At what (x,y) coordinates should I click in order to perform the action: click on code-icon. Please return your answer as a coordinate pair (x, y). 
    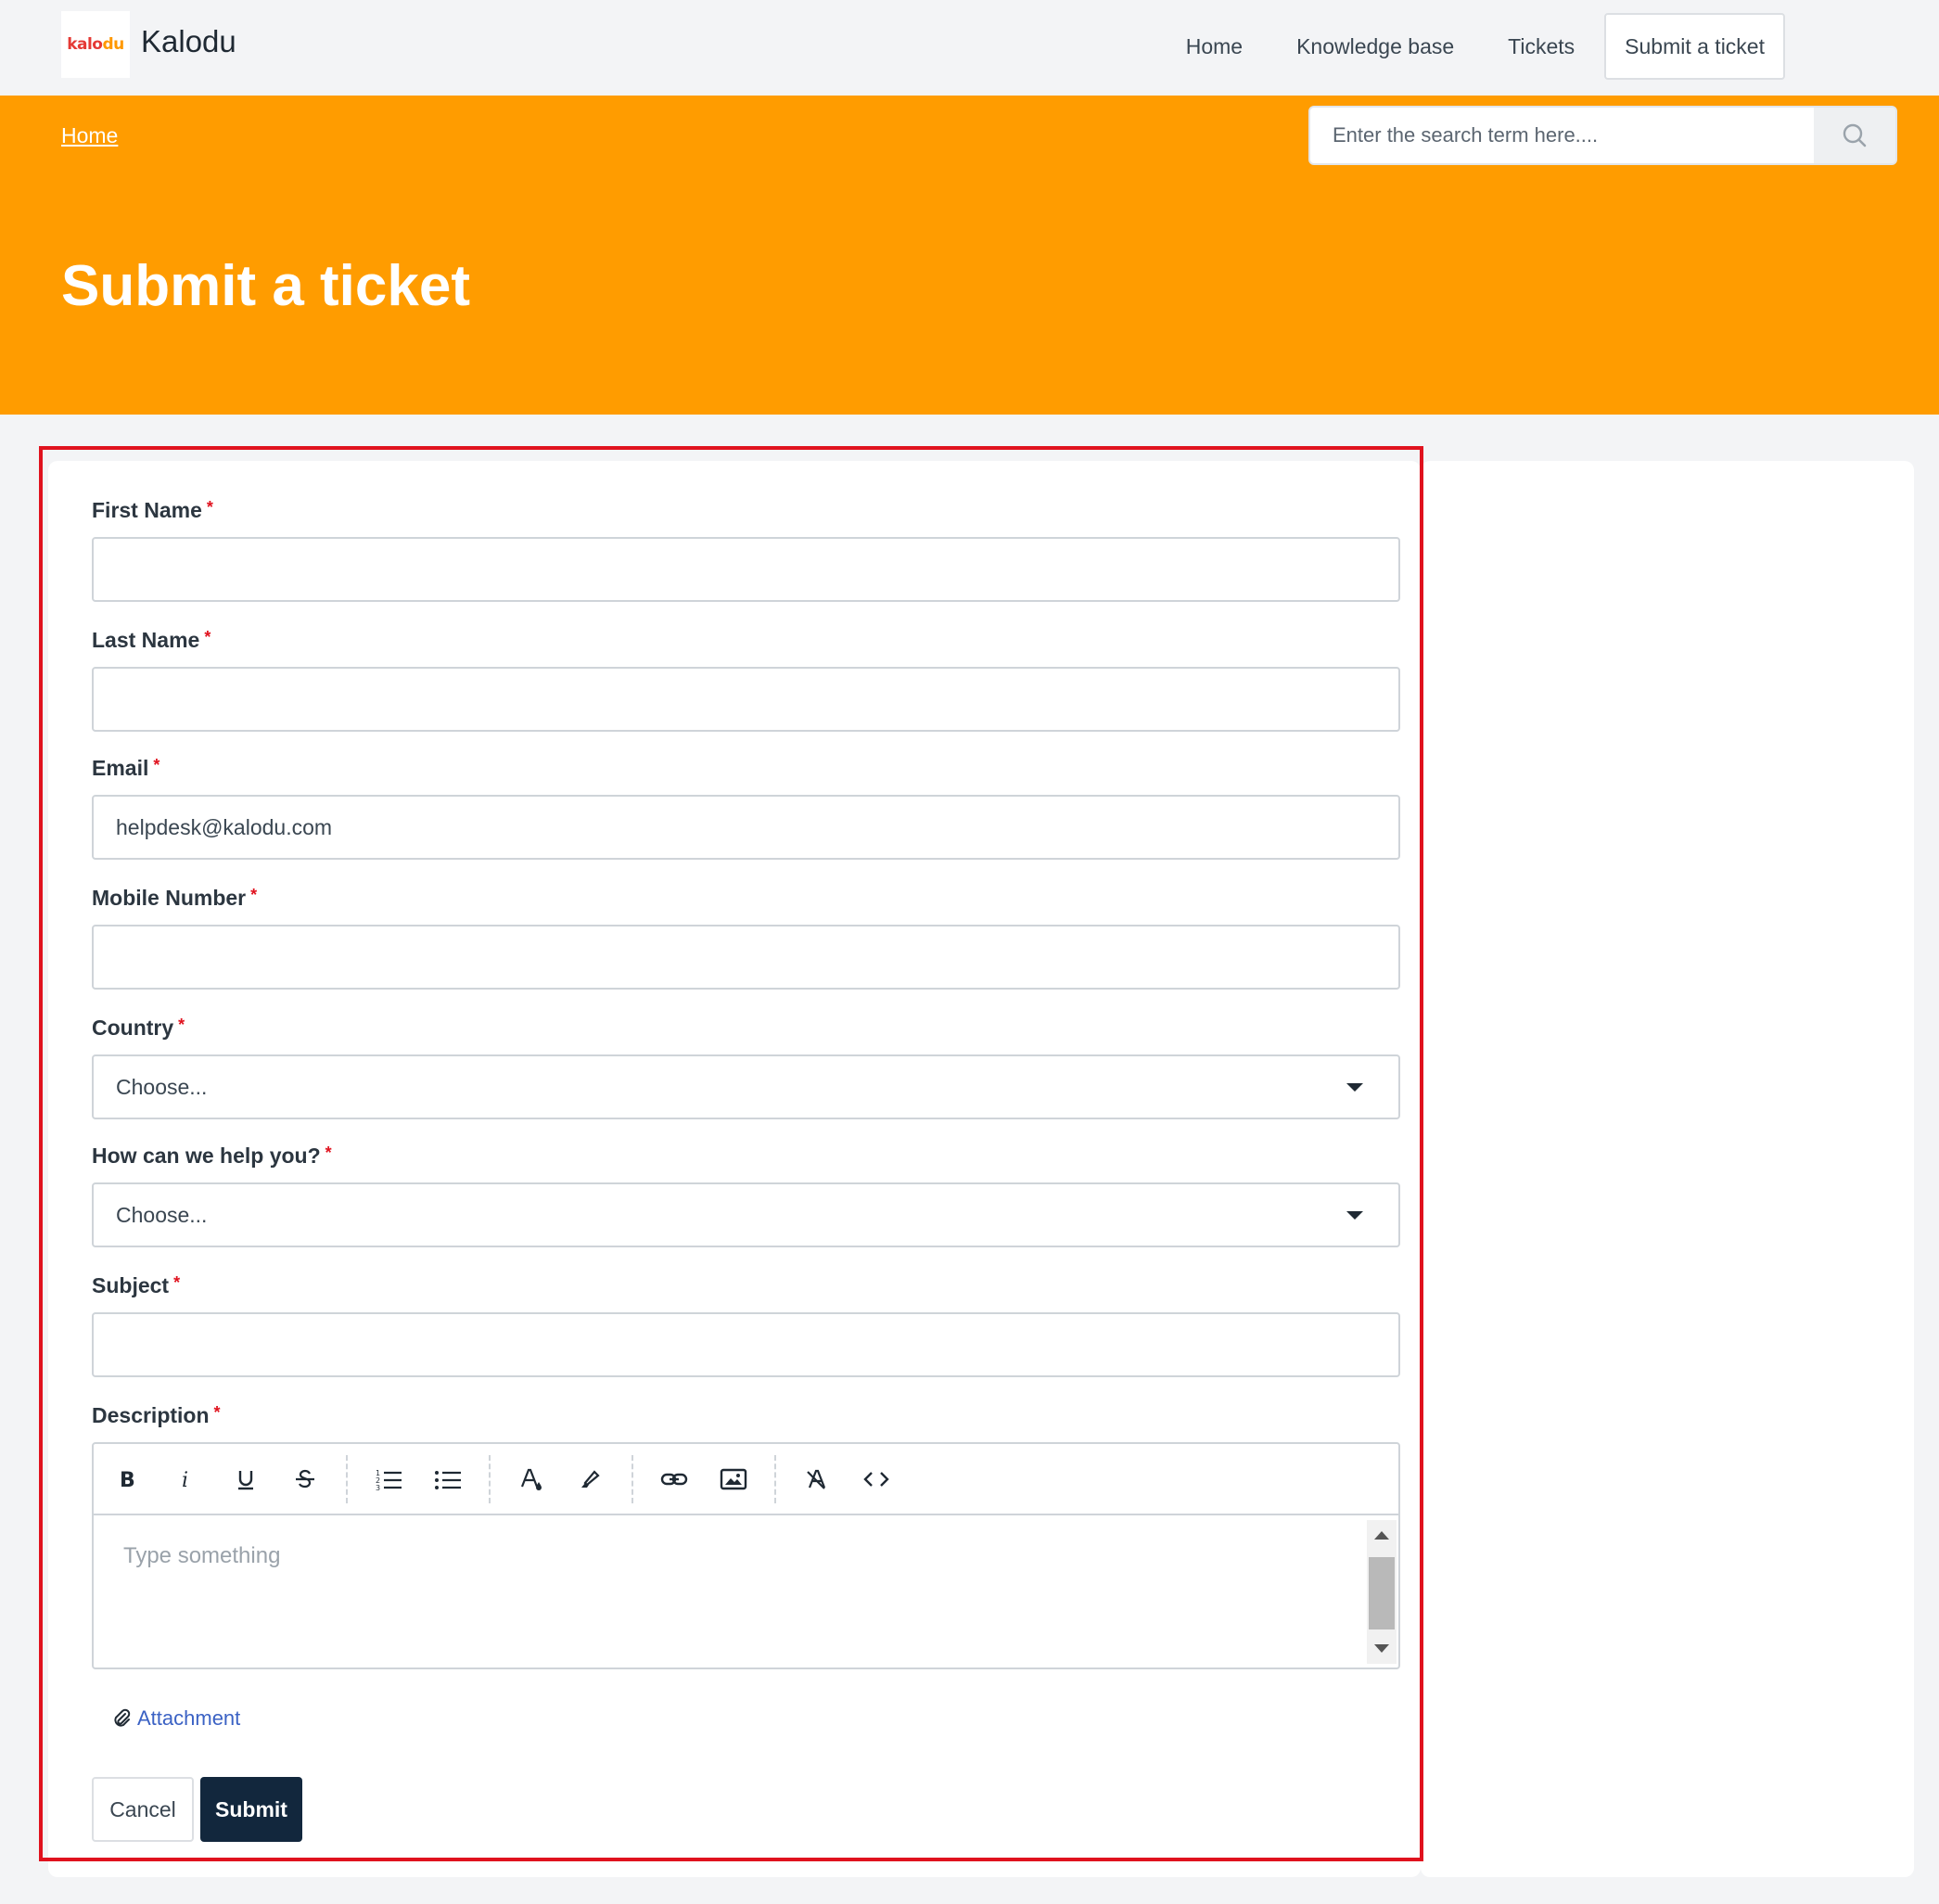
    Looking at the image, I should click on (876, 1479).